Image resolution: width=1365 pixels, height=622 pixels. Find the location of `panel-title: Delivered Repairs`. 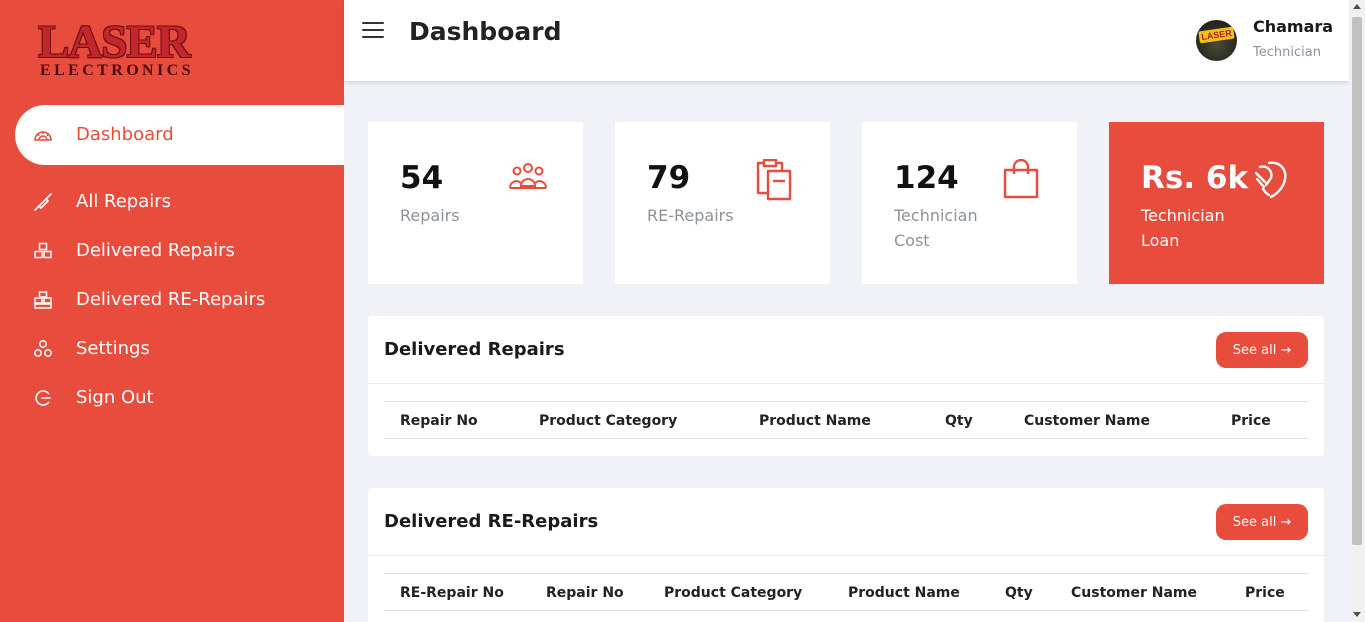

panel-title: Delivered Repairs is located at coordinates (474, 349).